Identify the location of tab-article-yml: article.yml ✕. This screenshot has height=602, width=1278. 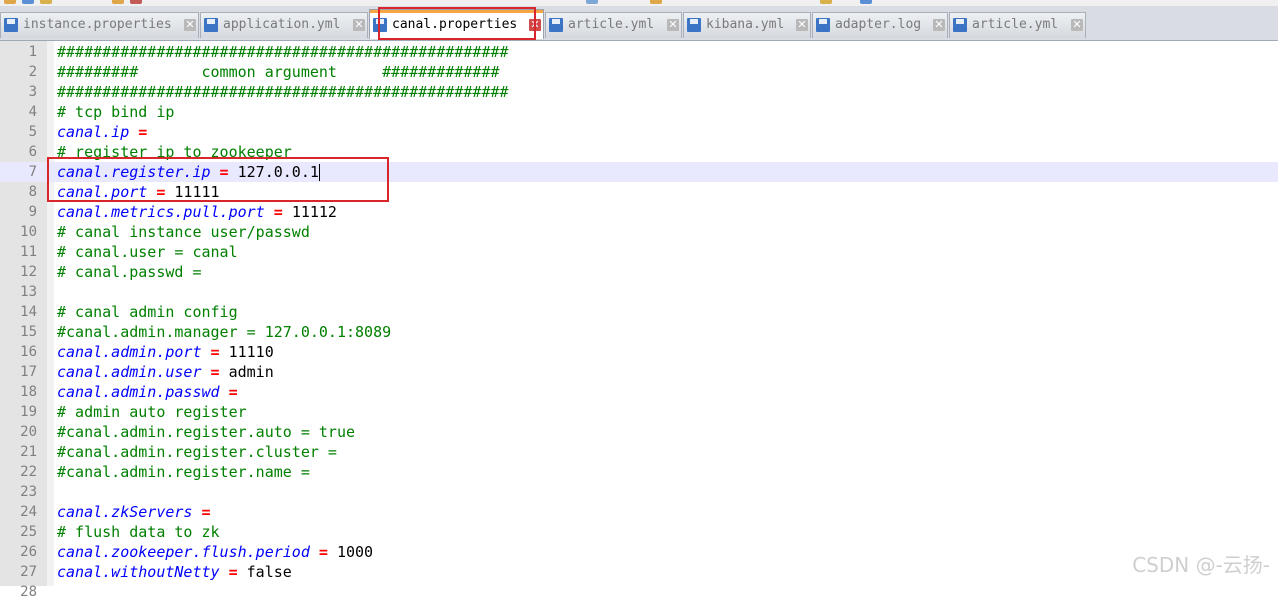
(613, 25).